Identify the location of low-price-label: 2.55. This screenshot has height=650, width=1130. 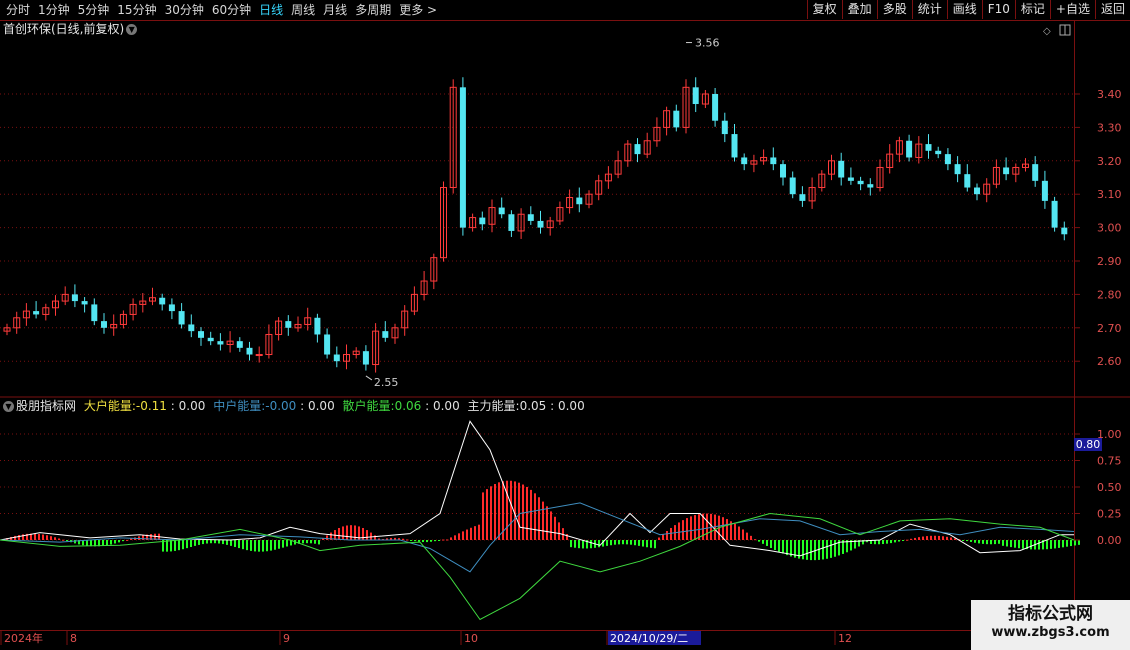
(386, 382).